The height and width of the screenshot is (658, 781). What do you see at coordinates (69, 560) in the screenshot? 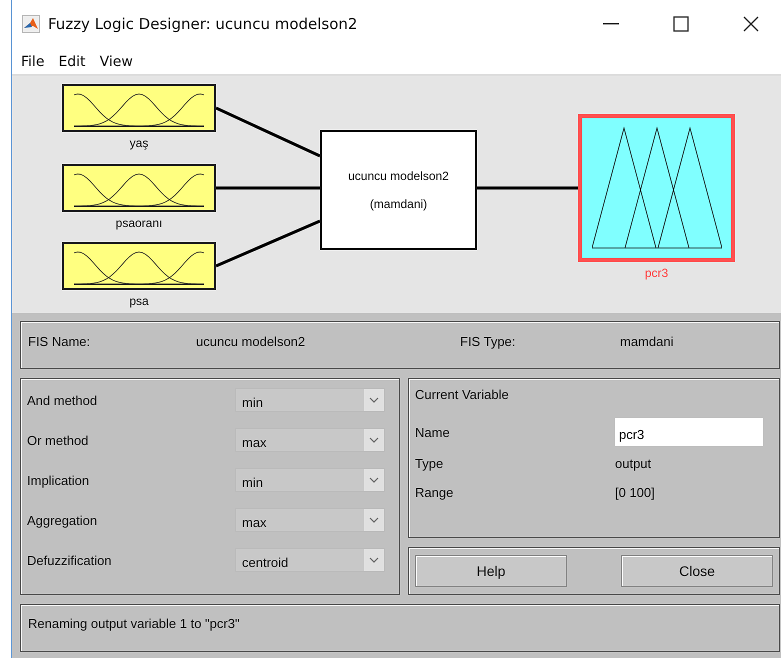
I see `method-label: Defuzzification` at bounding box center [69, 560].